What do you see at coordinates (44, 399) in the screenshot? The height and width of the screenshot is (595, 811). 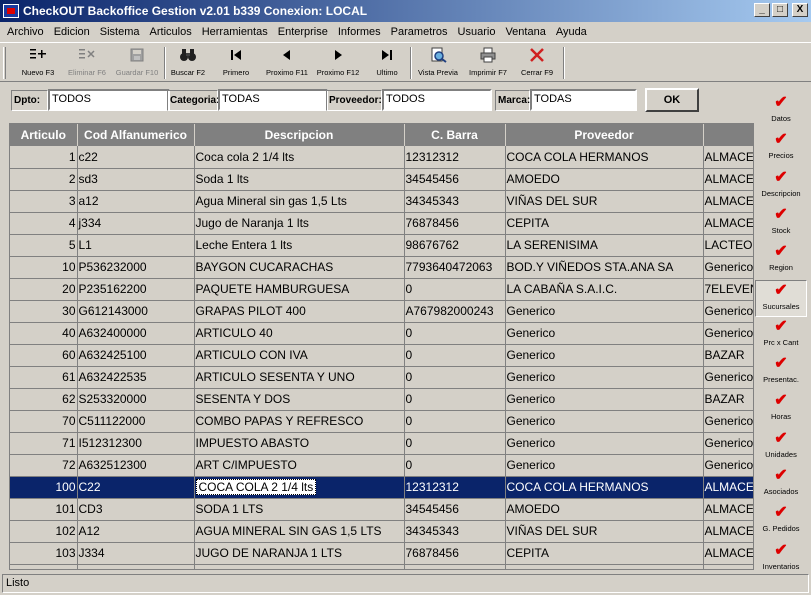 I see `cell-articulo: 62` at bounding box center [44, 399].